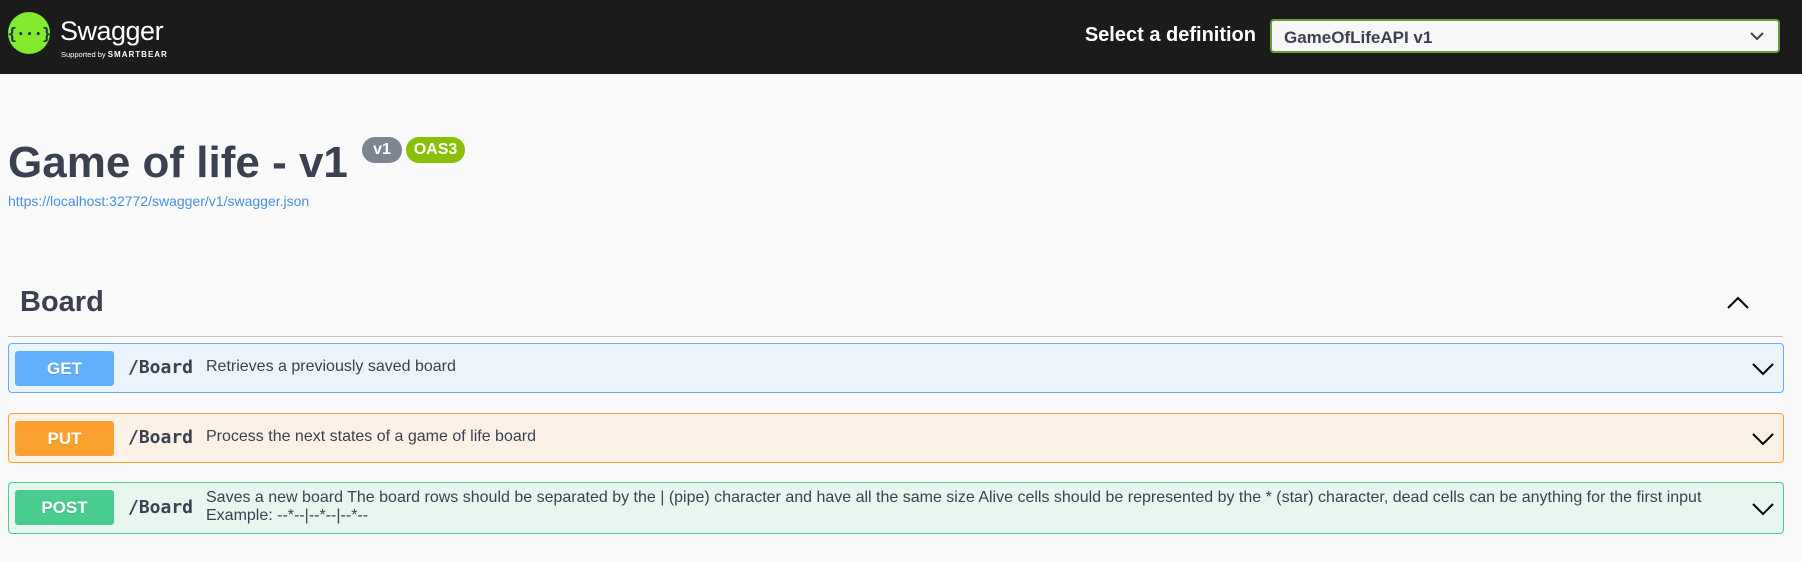 This screenshot has height=562, width=1802. Describe the element at coordinates (64, 368) in the screenshot. I see `method-badge: GET` at that location.